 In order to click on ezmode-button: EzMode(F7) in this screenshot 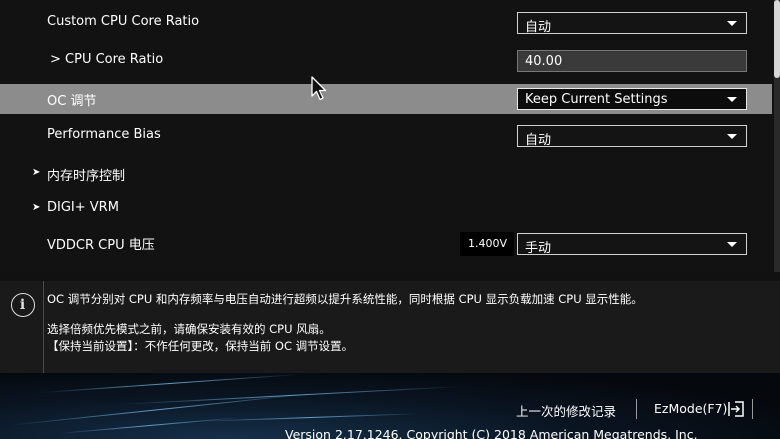, I will do `click(690, 408)`.